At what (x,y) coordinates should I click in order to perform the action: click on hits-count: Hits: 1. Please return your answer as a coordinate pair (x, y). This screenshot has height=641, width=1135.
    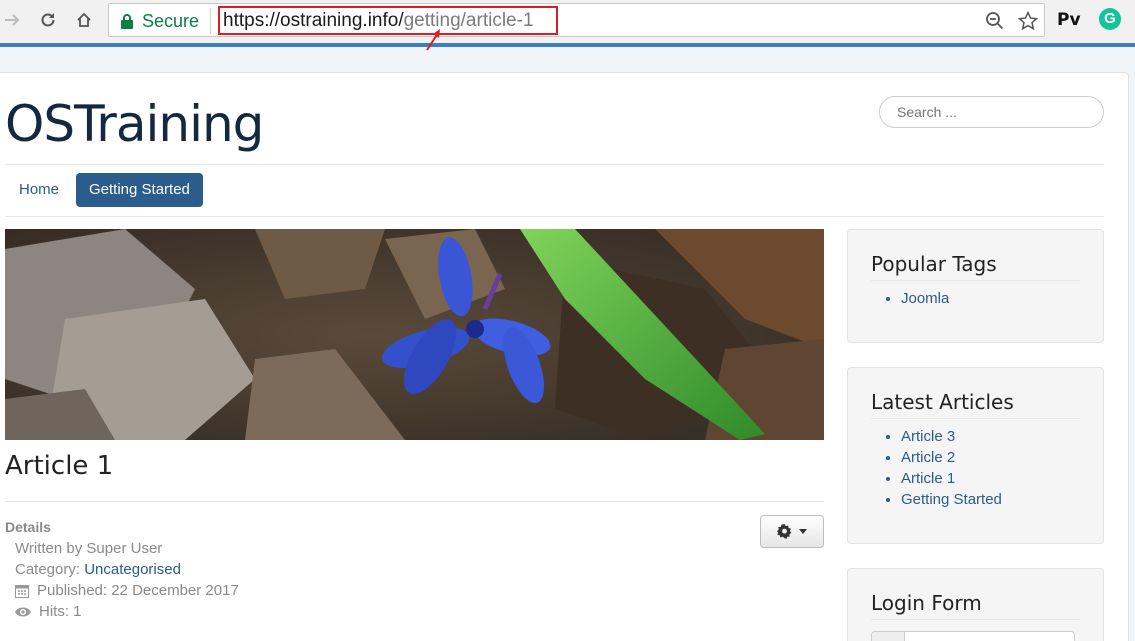
    Looking at the image, I should click on (60, 611).